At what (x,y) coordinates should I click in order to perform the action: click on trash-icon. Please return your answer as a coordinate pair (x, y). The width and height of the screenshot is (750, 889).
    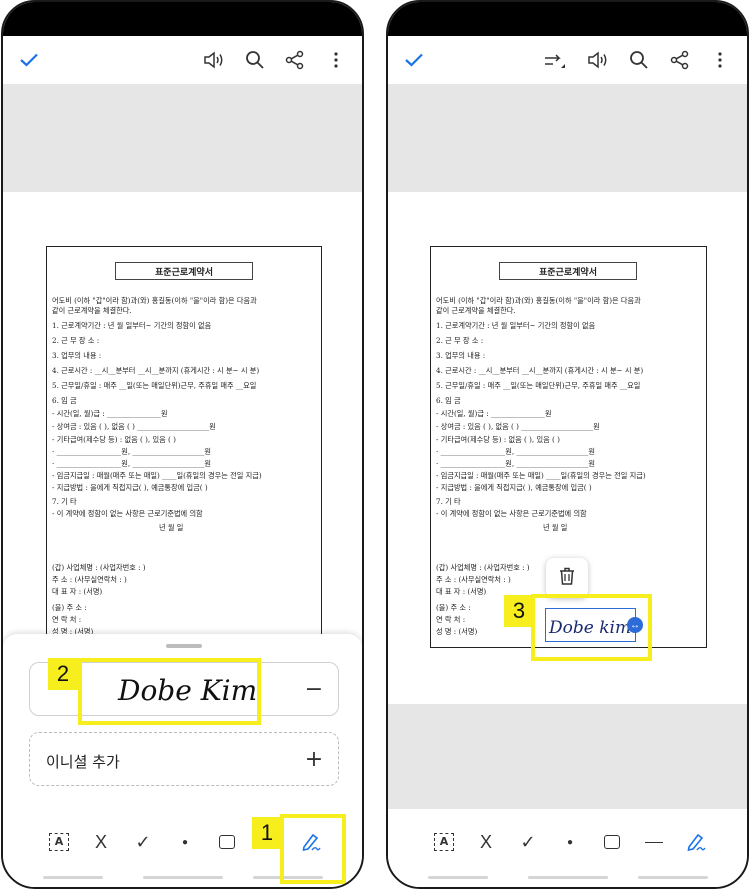
    Looking at the image, I should click on (567, 578).